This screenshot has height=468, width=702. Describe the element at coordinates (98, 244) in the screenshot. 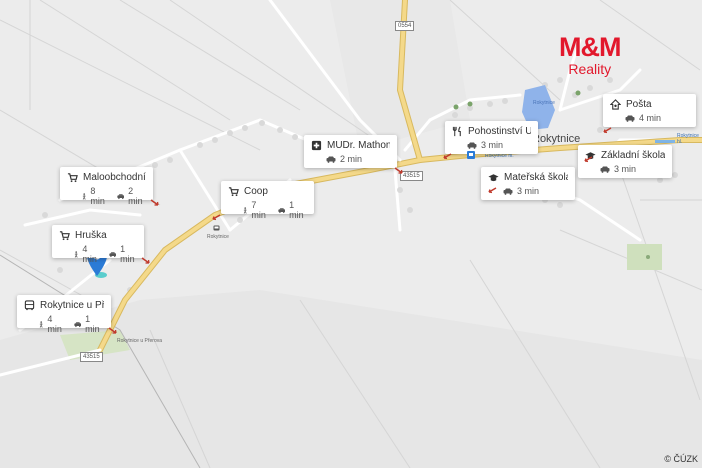

I see `poi-card-hruska: Hruška 4 min 1 min` at that location.